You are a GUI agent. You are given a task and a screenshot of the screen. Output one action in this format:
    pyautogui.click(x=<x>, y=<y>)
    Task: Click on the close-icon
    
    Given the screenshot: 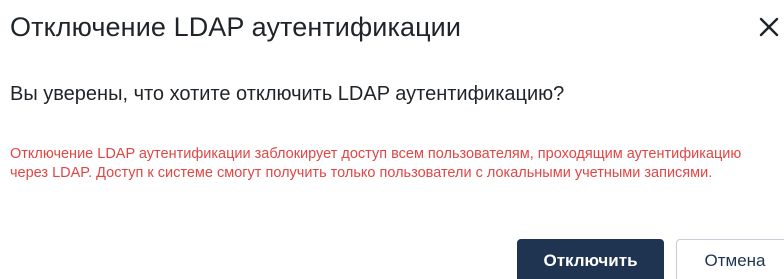 What is the action you would take?
    pyautogui.click(x=769, y=27)
    